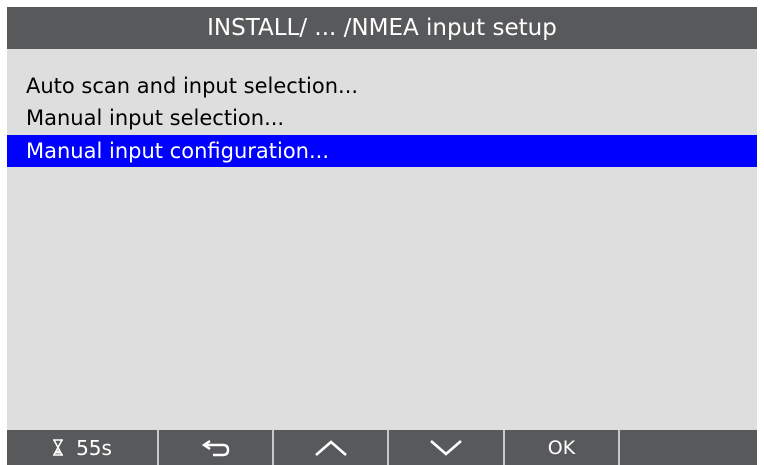 The height and width of the screenshot is (465, 764). I want to click on timeout-timer-value: 55s, so click(94, 447).